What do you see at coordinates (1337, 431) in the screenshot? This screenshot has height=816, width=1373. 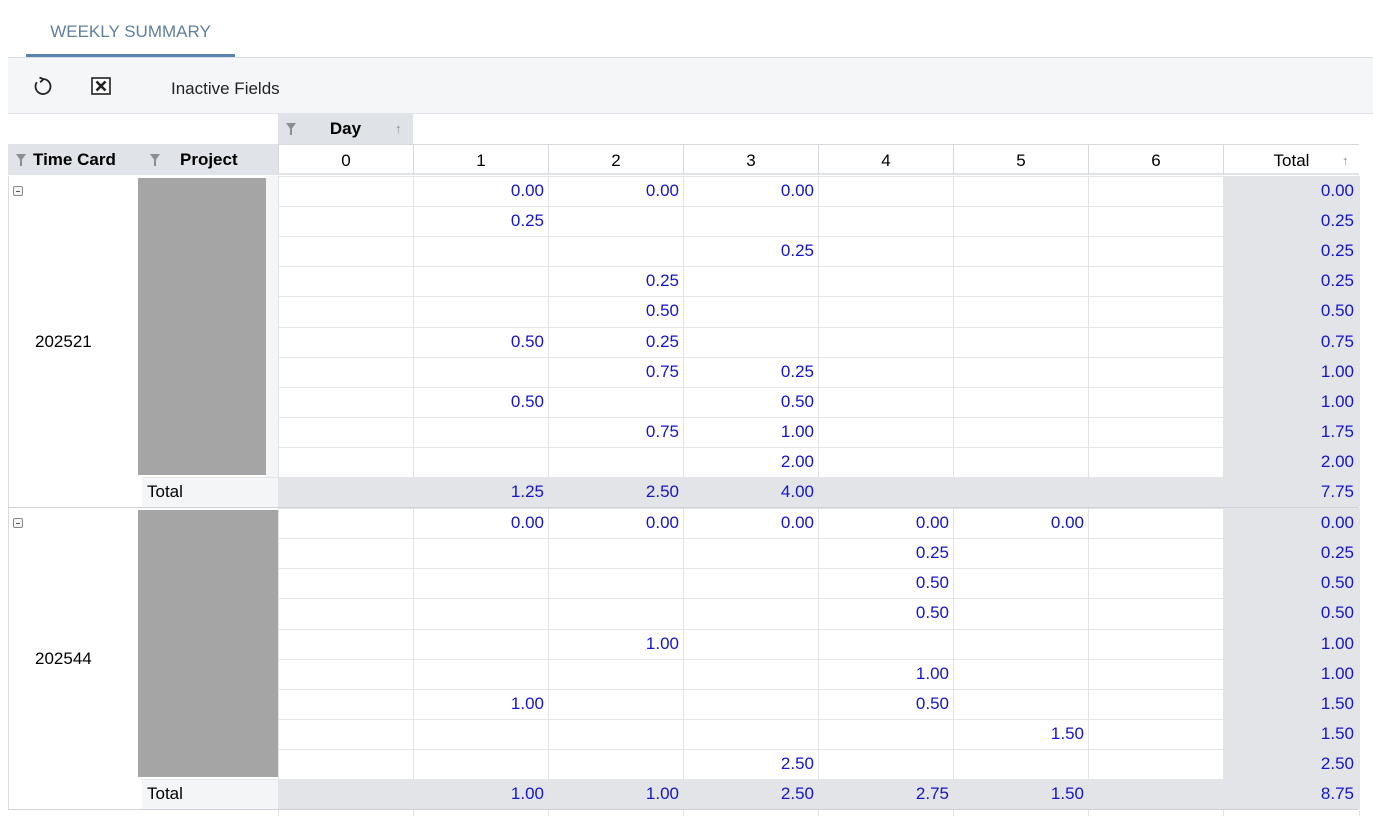 I see `cell-value: 1.75` at bounding box center [1337, 431].